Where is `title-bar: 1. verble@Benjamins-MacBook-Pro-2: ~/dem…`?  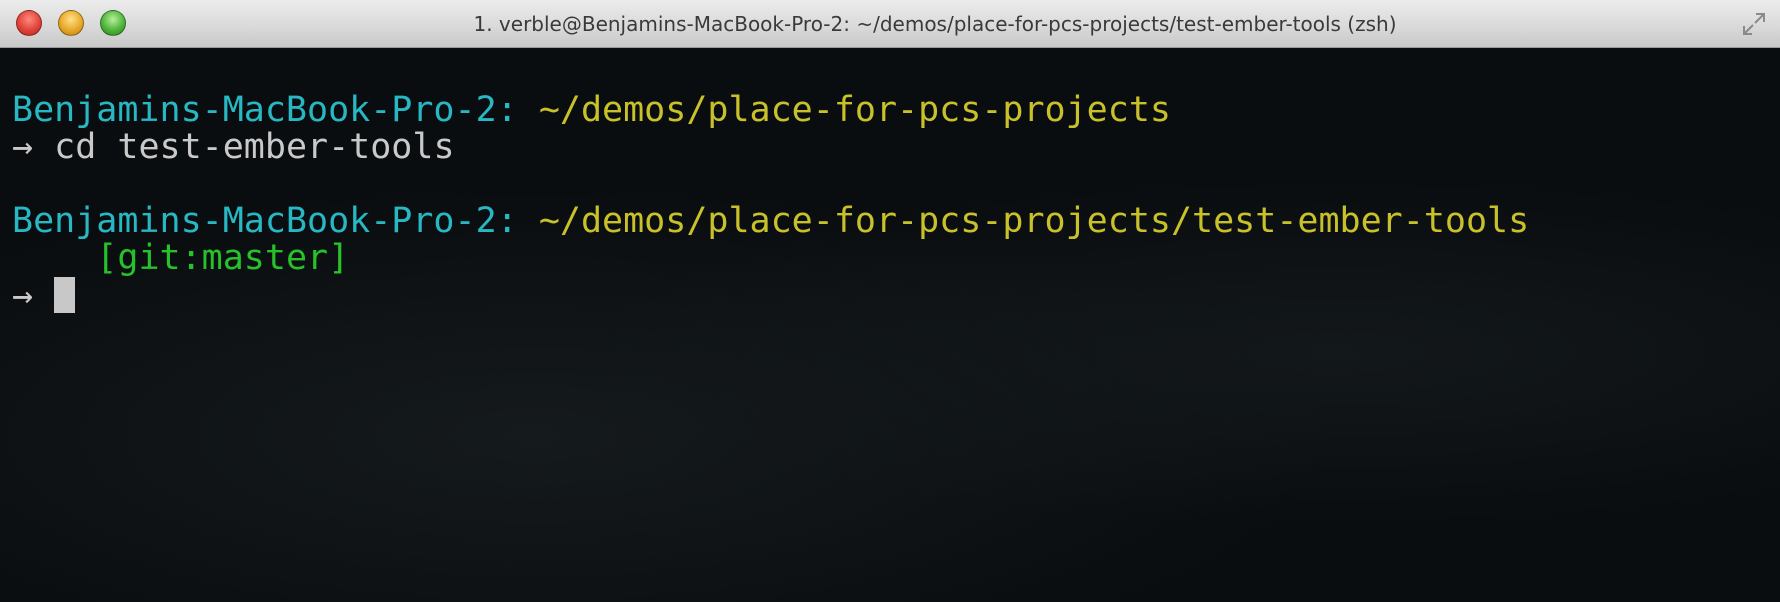 title-bar: 1. verble@Benjamins-MacBook-Pro-2: ~/dem… is located at coordinates (890, 24).